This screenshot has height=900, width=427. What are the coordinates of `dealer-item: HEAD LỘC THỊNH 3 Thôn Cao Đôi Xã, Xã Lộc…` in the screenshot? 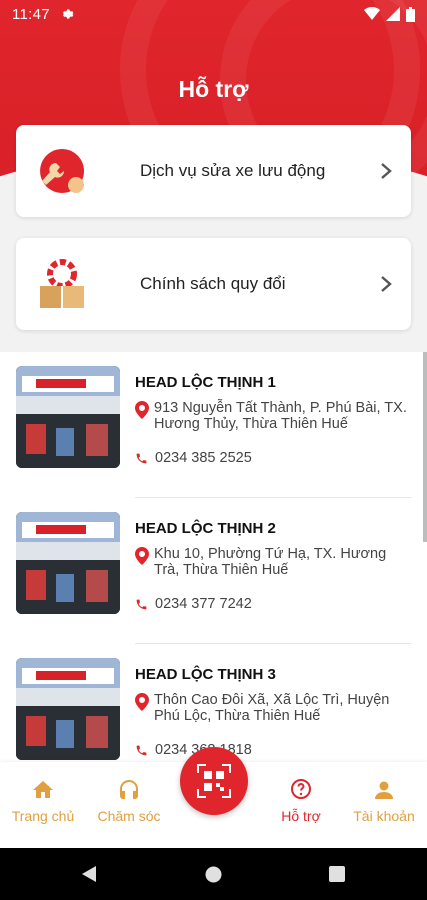 It's located at (213, 703).